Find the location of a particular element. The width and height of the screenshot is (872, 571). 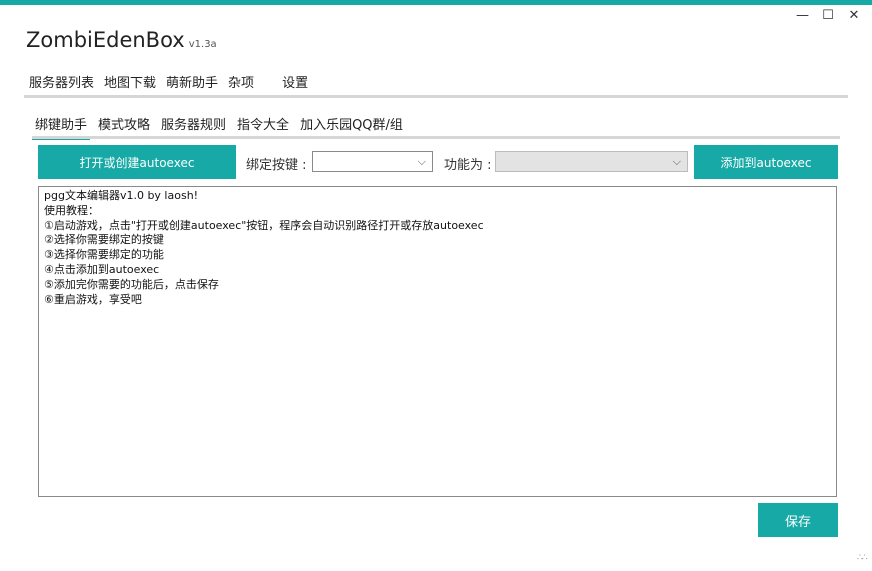

tab-settings: 设置 is located at coordinates (295, 83).